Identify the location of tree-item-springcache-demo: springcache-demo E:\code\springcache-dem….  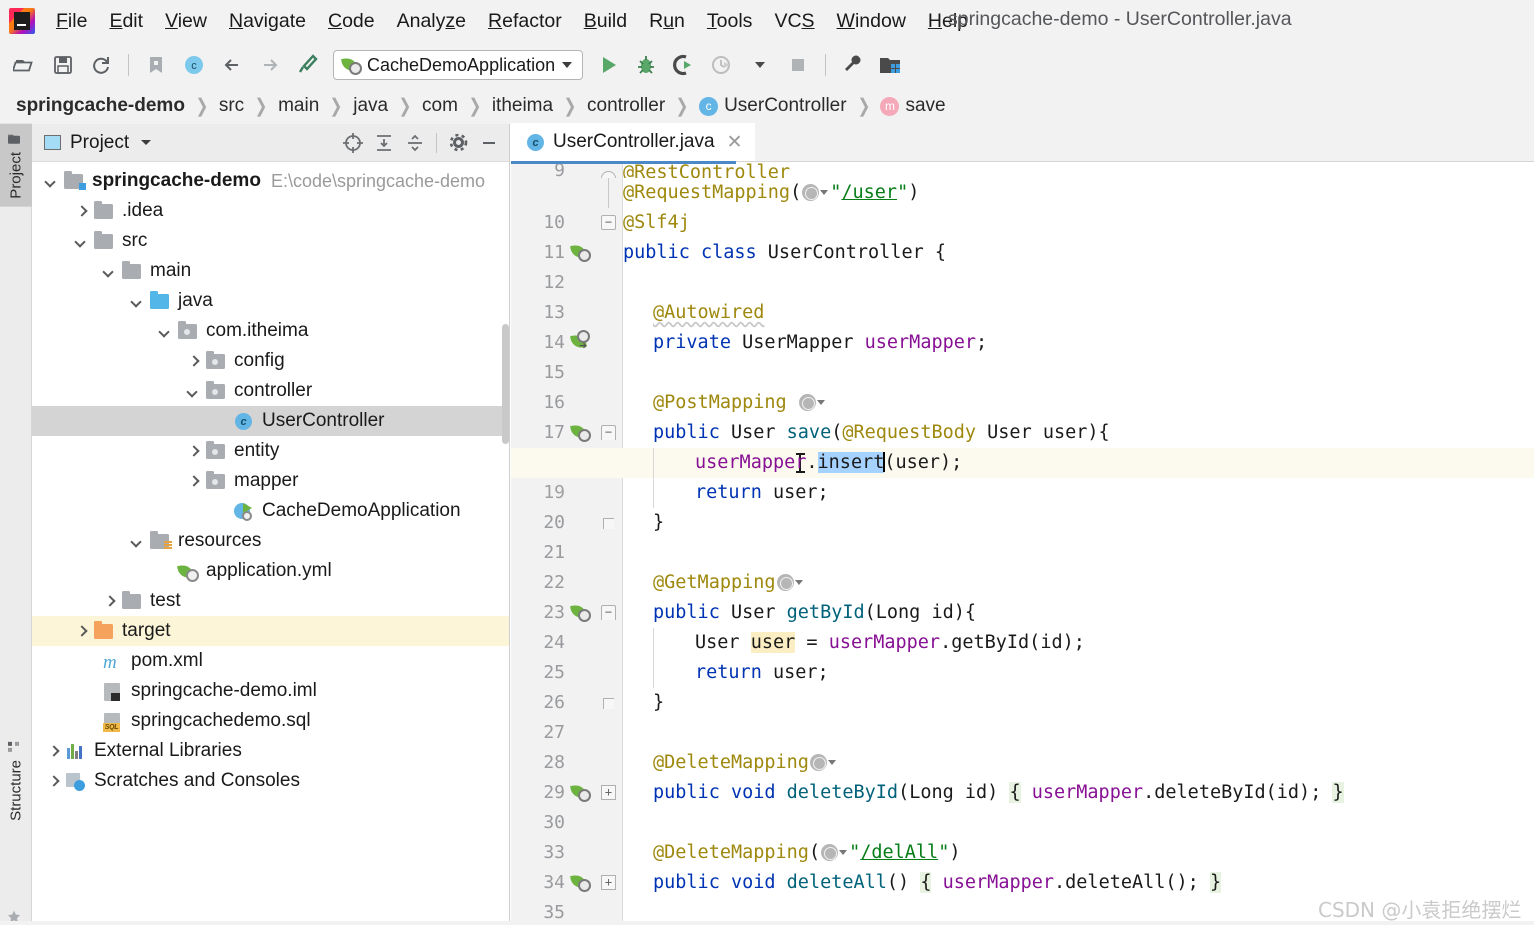
(270, 181).